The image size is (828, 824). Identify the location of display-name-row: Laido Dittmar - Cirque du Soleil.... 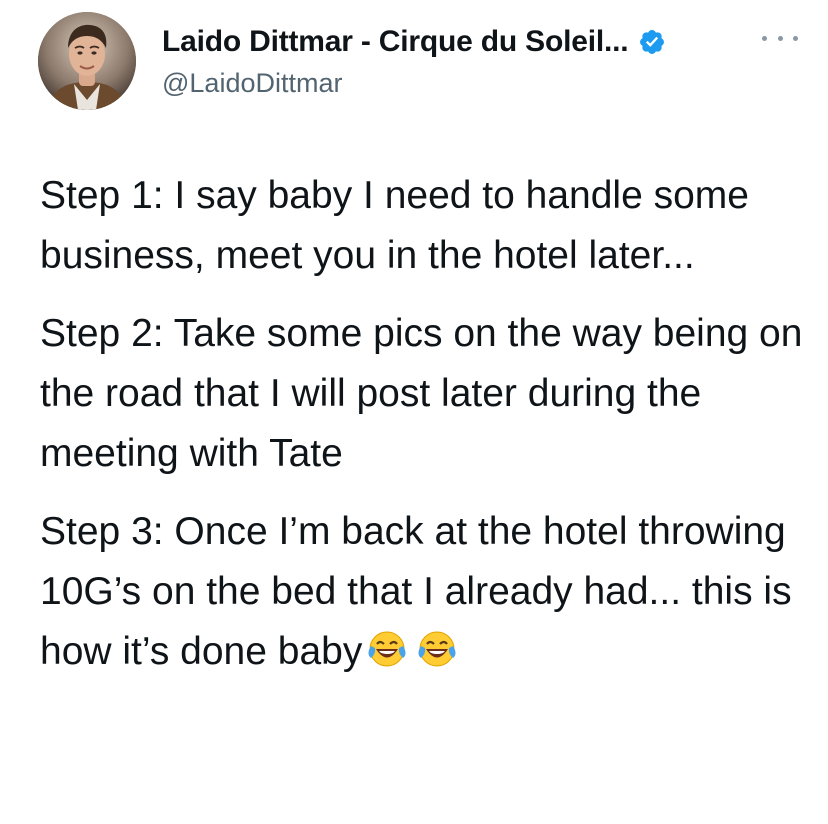
(452, 42).